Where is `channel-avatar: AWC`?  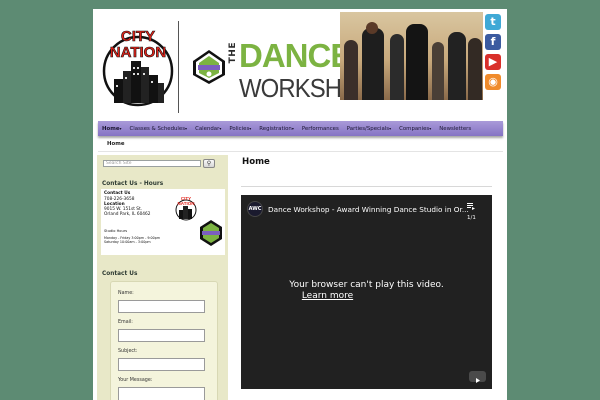
channel-avatar: AWC is located at coordinates (255, 209).